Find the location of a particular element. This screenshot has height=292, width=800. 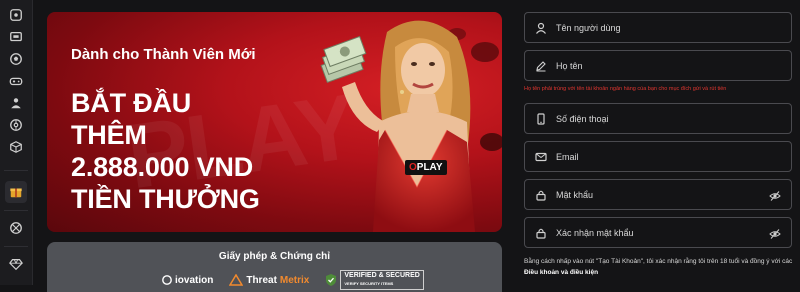

threatmetrix-mark-icon is located at coordinates (236, 280).